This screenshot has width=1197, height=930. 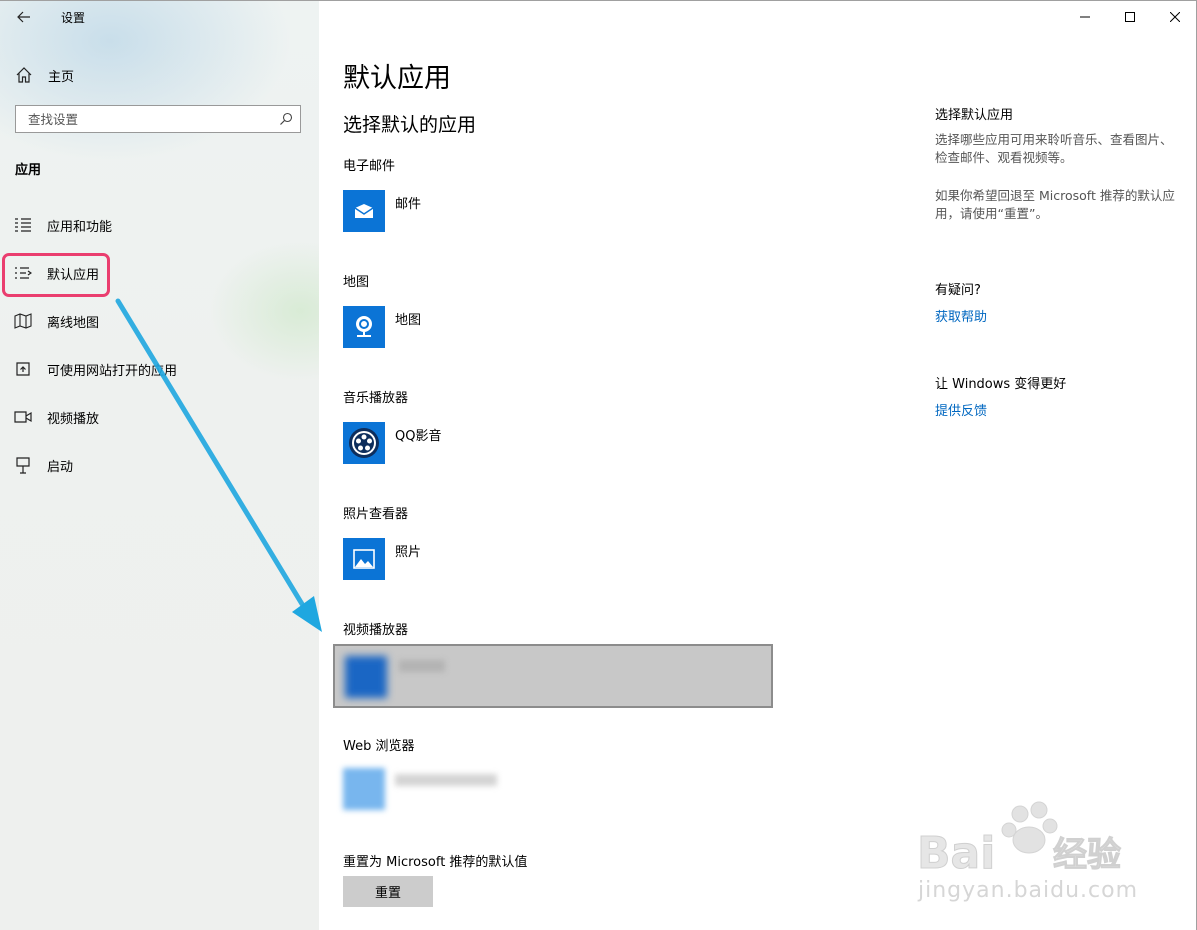 I want to click on sidebar-item-label: 可使用网站打开的应用, so click(x=112, y=371).